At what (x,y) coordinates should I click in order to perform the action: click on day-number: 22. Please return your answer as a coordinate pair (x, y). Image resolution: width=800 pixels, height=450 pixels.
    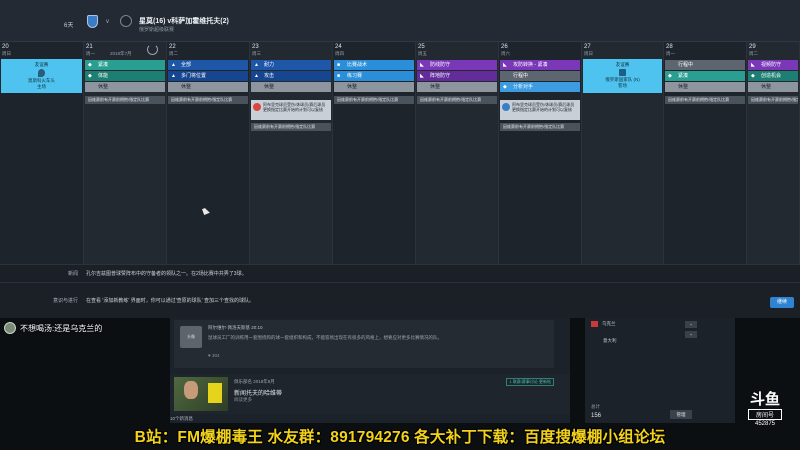
    Looking at the image, I should click on (172, 47).